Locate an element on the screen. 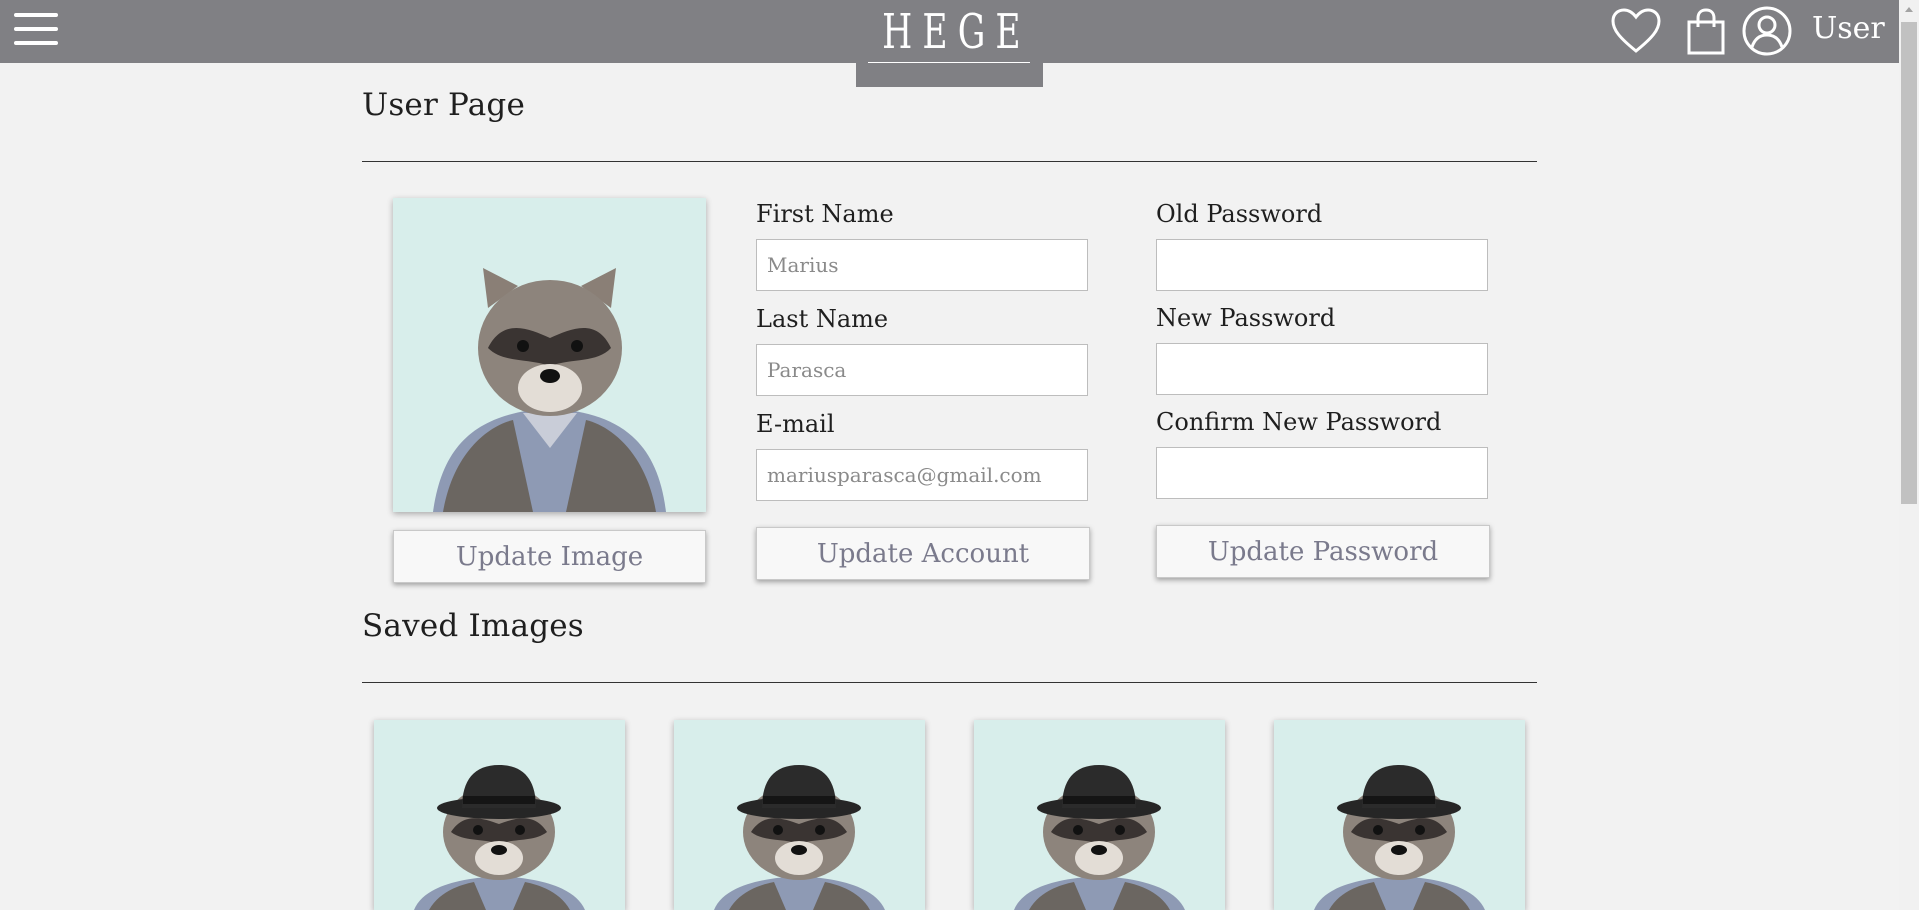 The image size is (1919, 910). confirm-password-field is located at coordinates (1322, 473).